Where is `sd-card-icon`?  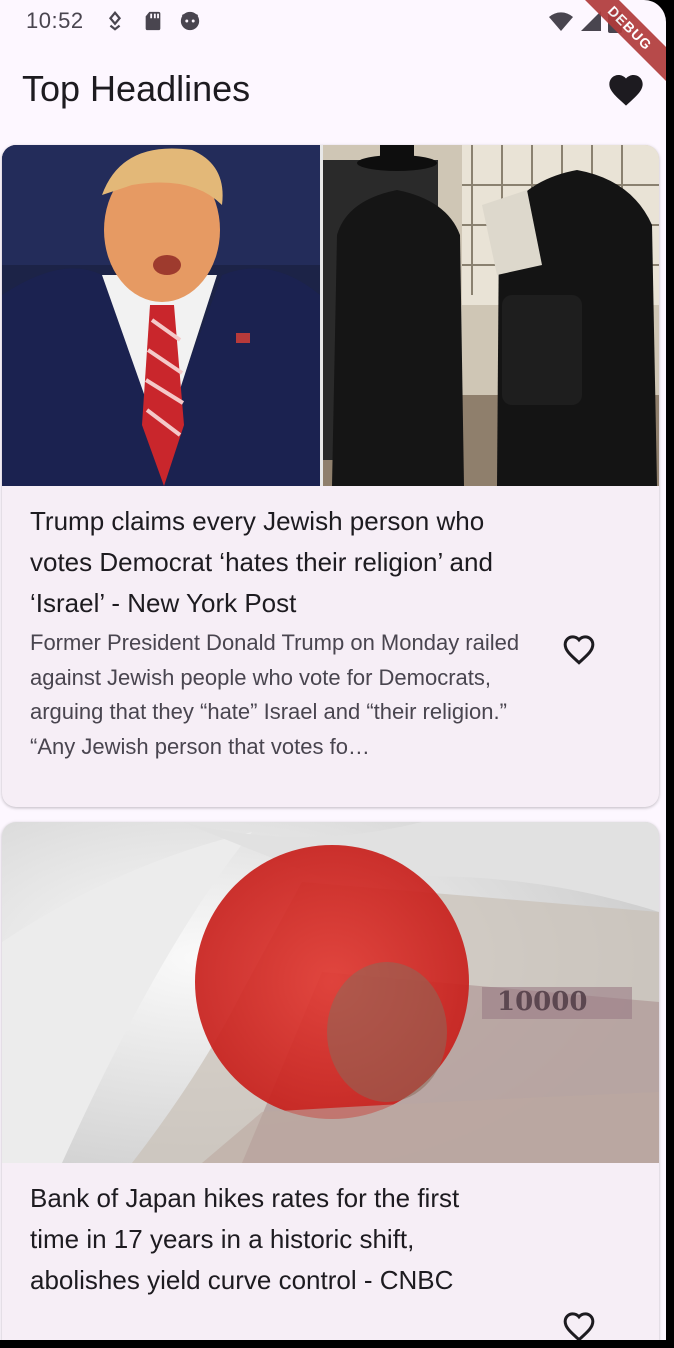
sd-card-icon is located at coordinates (153, 21).